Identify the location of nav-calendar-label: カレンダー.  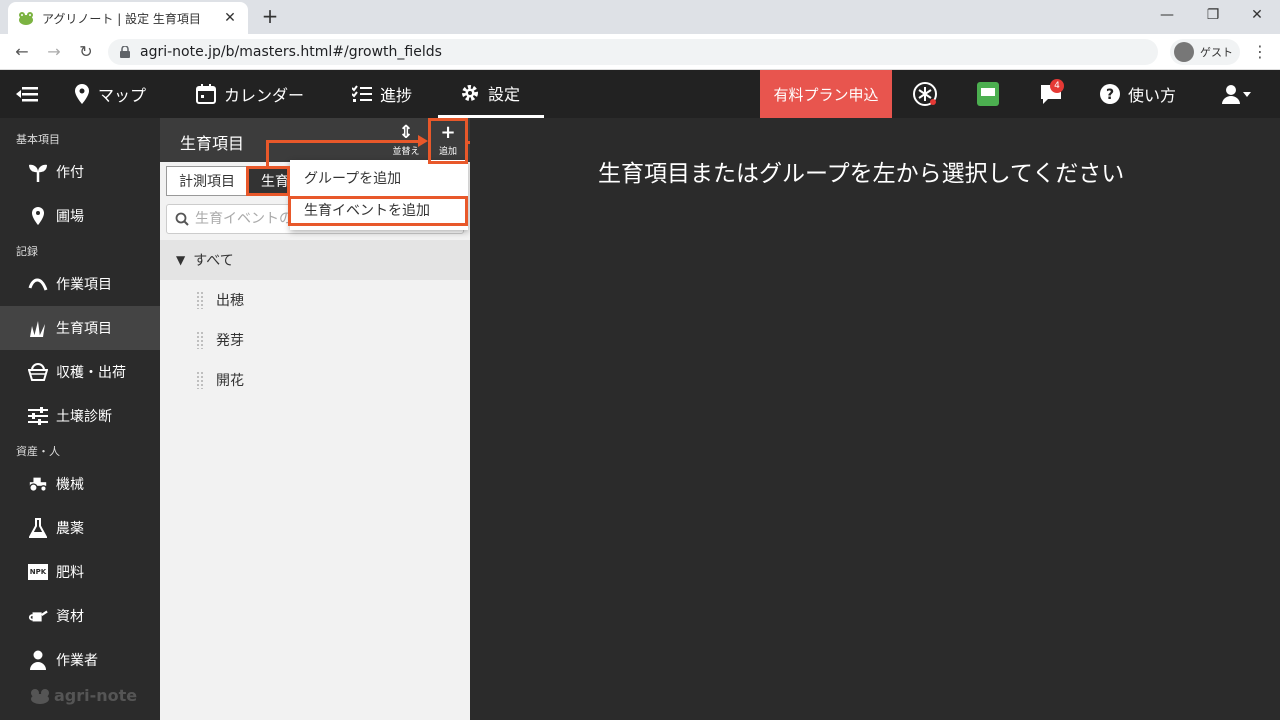
(264, 95).